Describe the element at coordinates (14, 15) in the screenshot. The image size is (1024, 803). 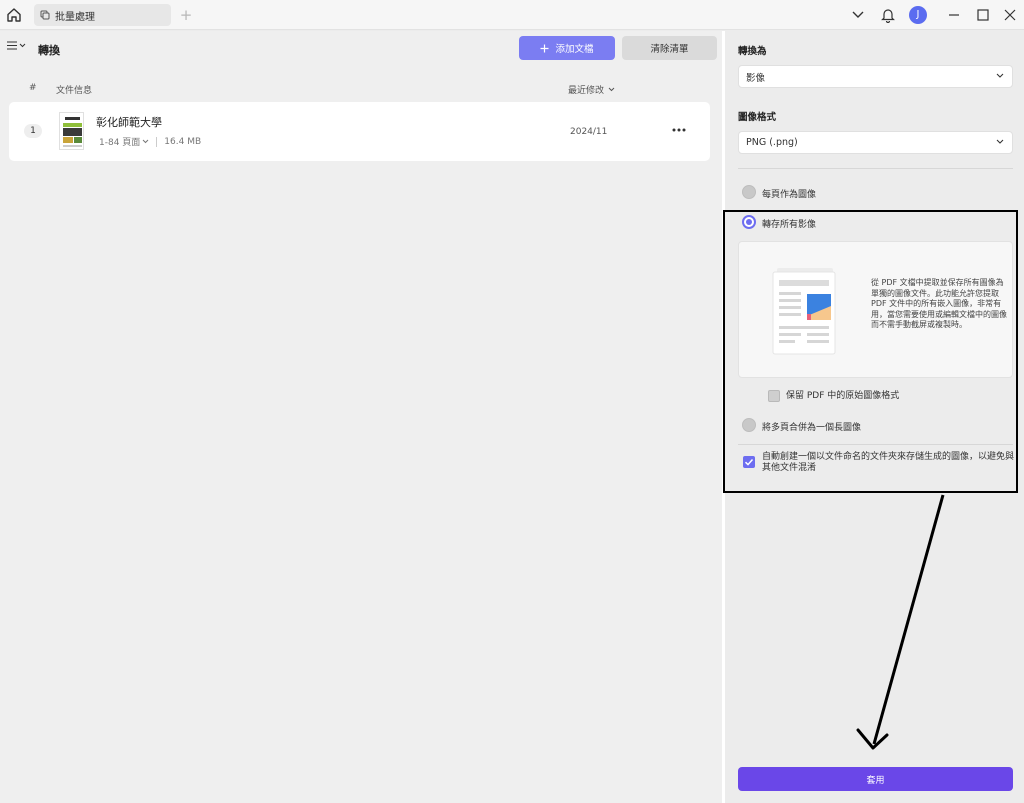
I see `home-icon` at that location.